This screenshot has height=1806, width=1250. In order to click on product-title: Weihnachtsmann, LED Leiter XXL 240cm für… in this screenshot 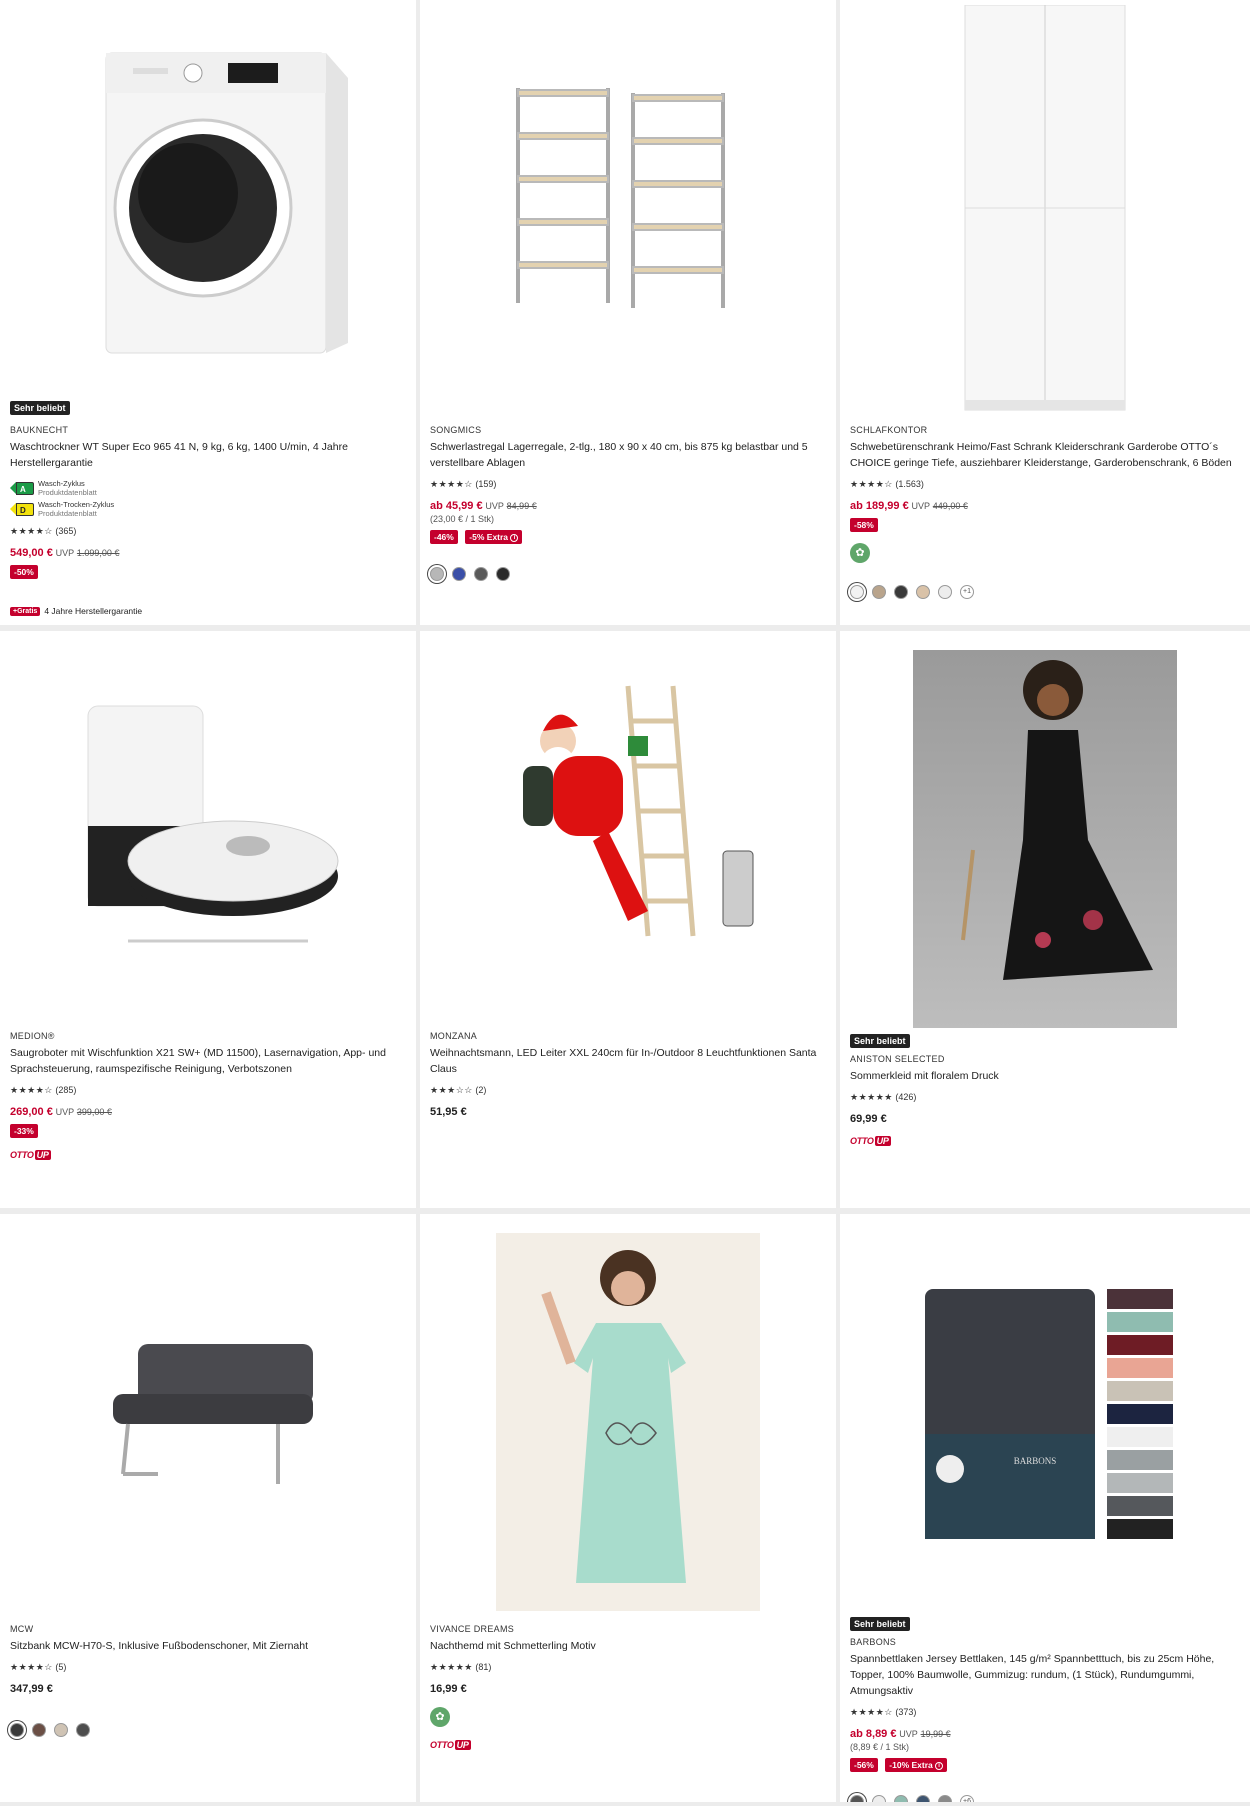, I will do `click(630, 1061)`.